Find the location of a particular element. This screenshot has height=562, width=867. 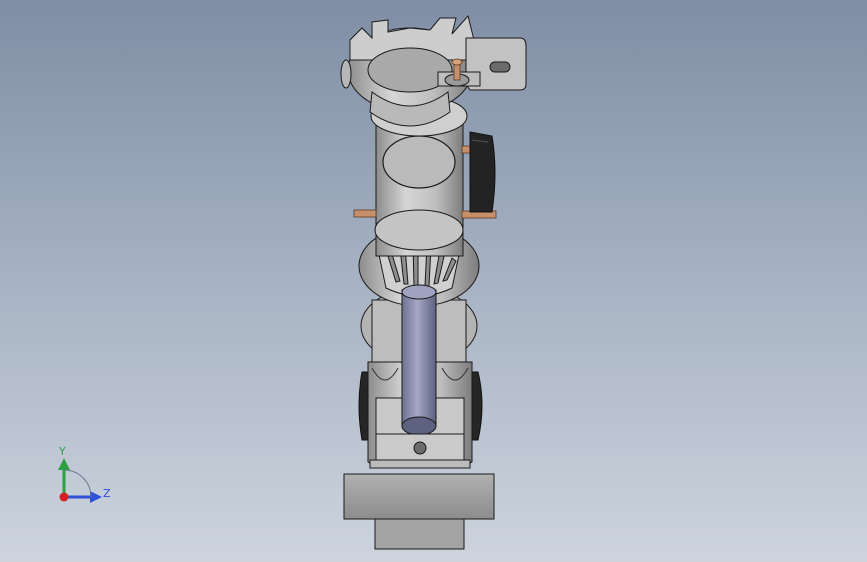

side-actuator is located at coordinates (482, 172).